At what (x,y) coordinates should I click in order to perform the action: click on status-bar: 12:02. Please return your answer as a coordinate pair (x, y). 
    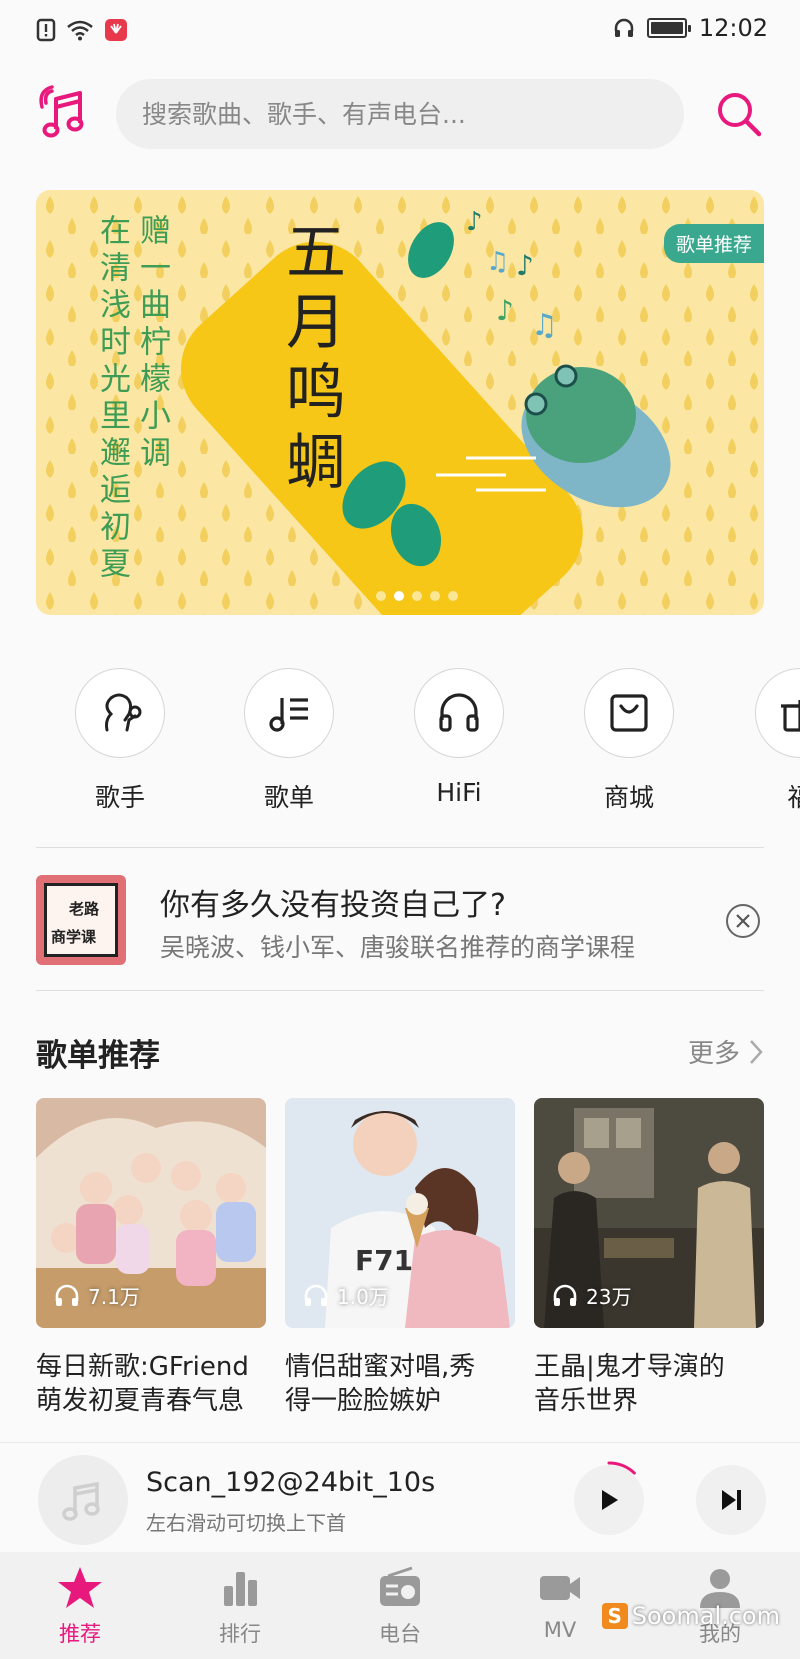
    Looking at the image, I should click on (400, 30).